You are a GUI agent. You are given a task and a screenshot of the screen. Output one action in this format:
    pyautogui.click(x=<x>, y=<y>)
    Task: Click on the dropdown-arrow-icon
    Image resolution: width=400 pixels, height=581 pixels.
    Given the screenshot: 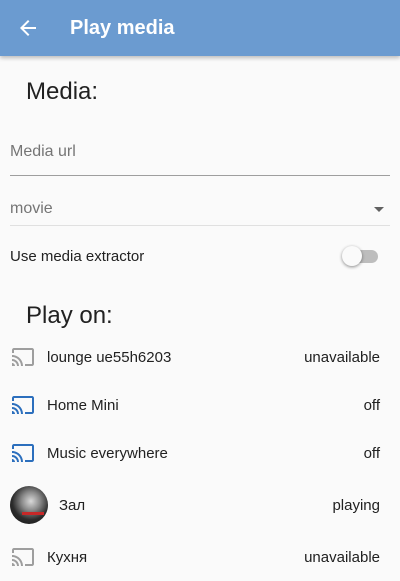 What is the action you would take?
    pyautogui.click(x=379, y=209)
    